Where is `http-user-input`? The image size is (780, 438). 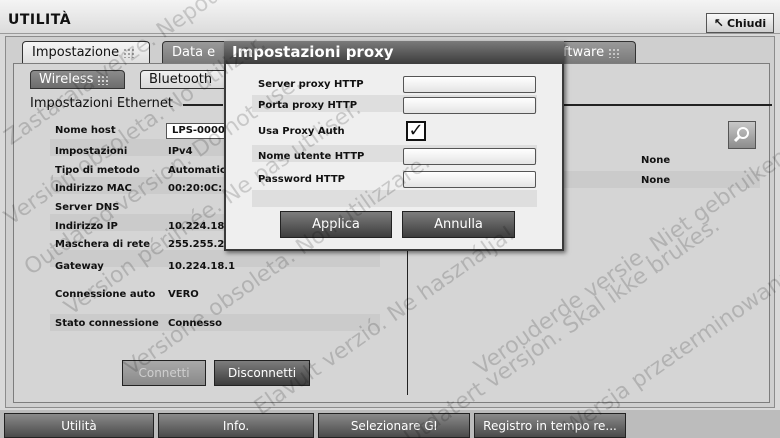 http-user-input is located at coordinates (469, 156).